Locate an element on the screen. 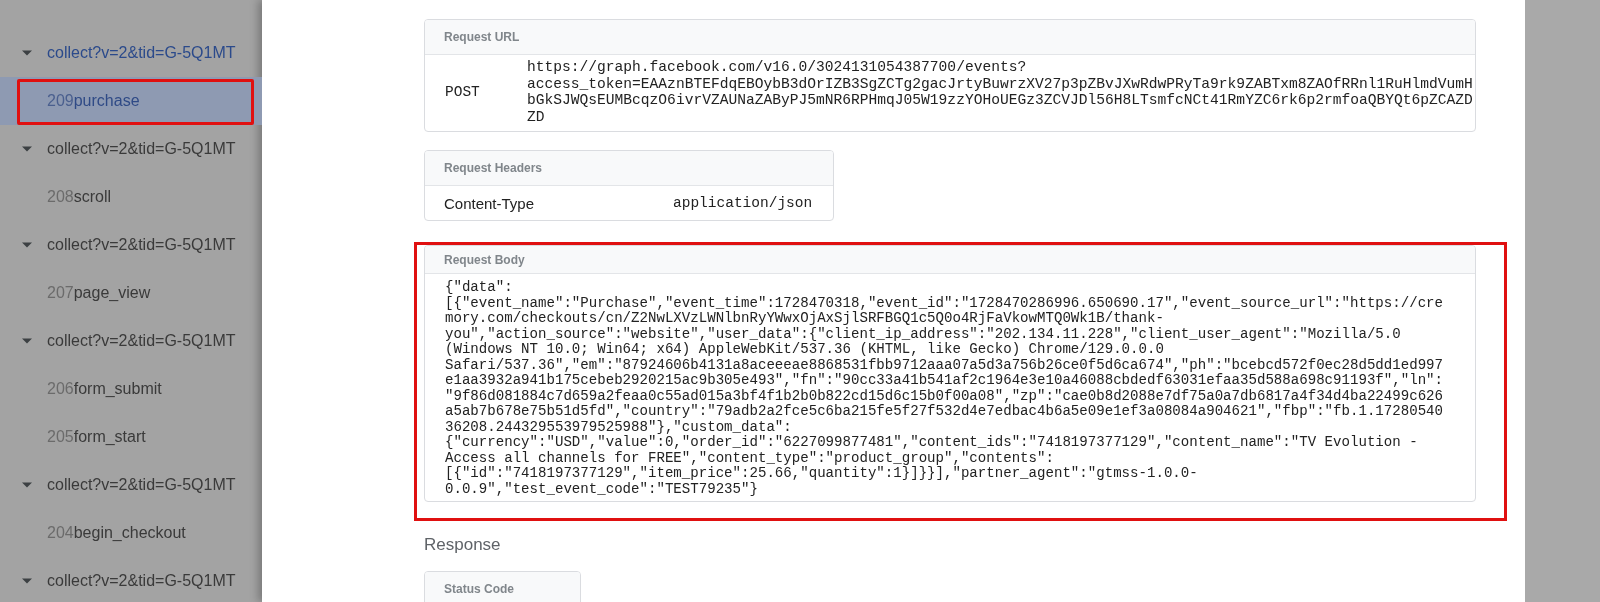 Image resolution: width=1600 pixels, height=602 pixels. header-name: Content-Type is located at coordinates (490, 203).